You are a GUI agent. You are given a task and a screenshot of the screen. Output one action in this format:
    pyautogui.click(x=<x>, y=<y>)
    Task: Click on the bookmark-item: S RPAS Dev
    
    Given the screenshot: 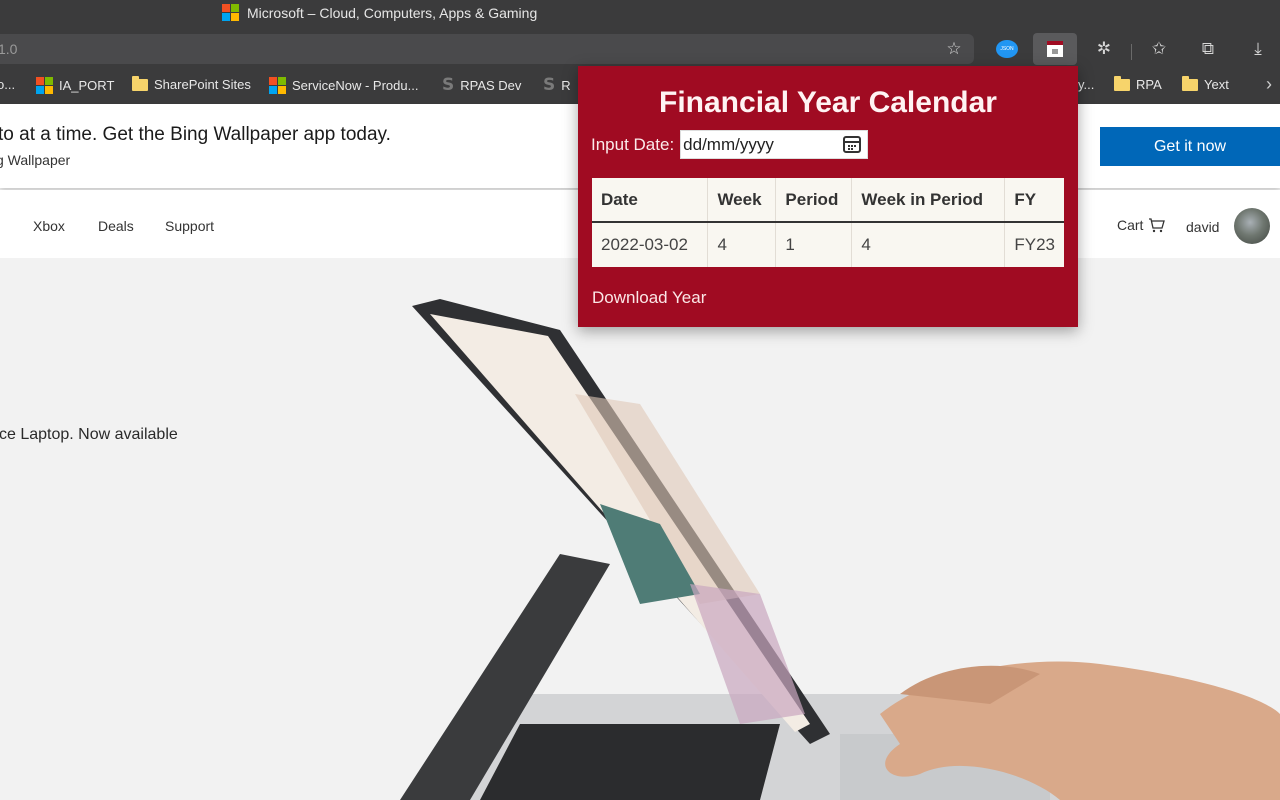 What is the action you would take?
    pyautogui.click(x=481, y=85)
    